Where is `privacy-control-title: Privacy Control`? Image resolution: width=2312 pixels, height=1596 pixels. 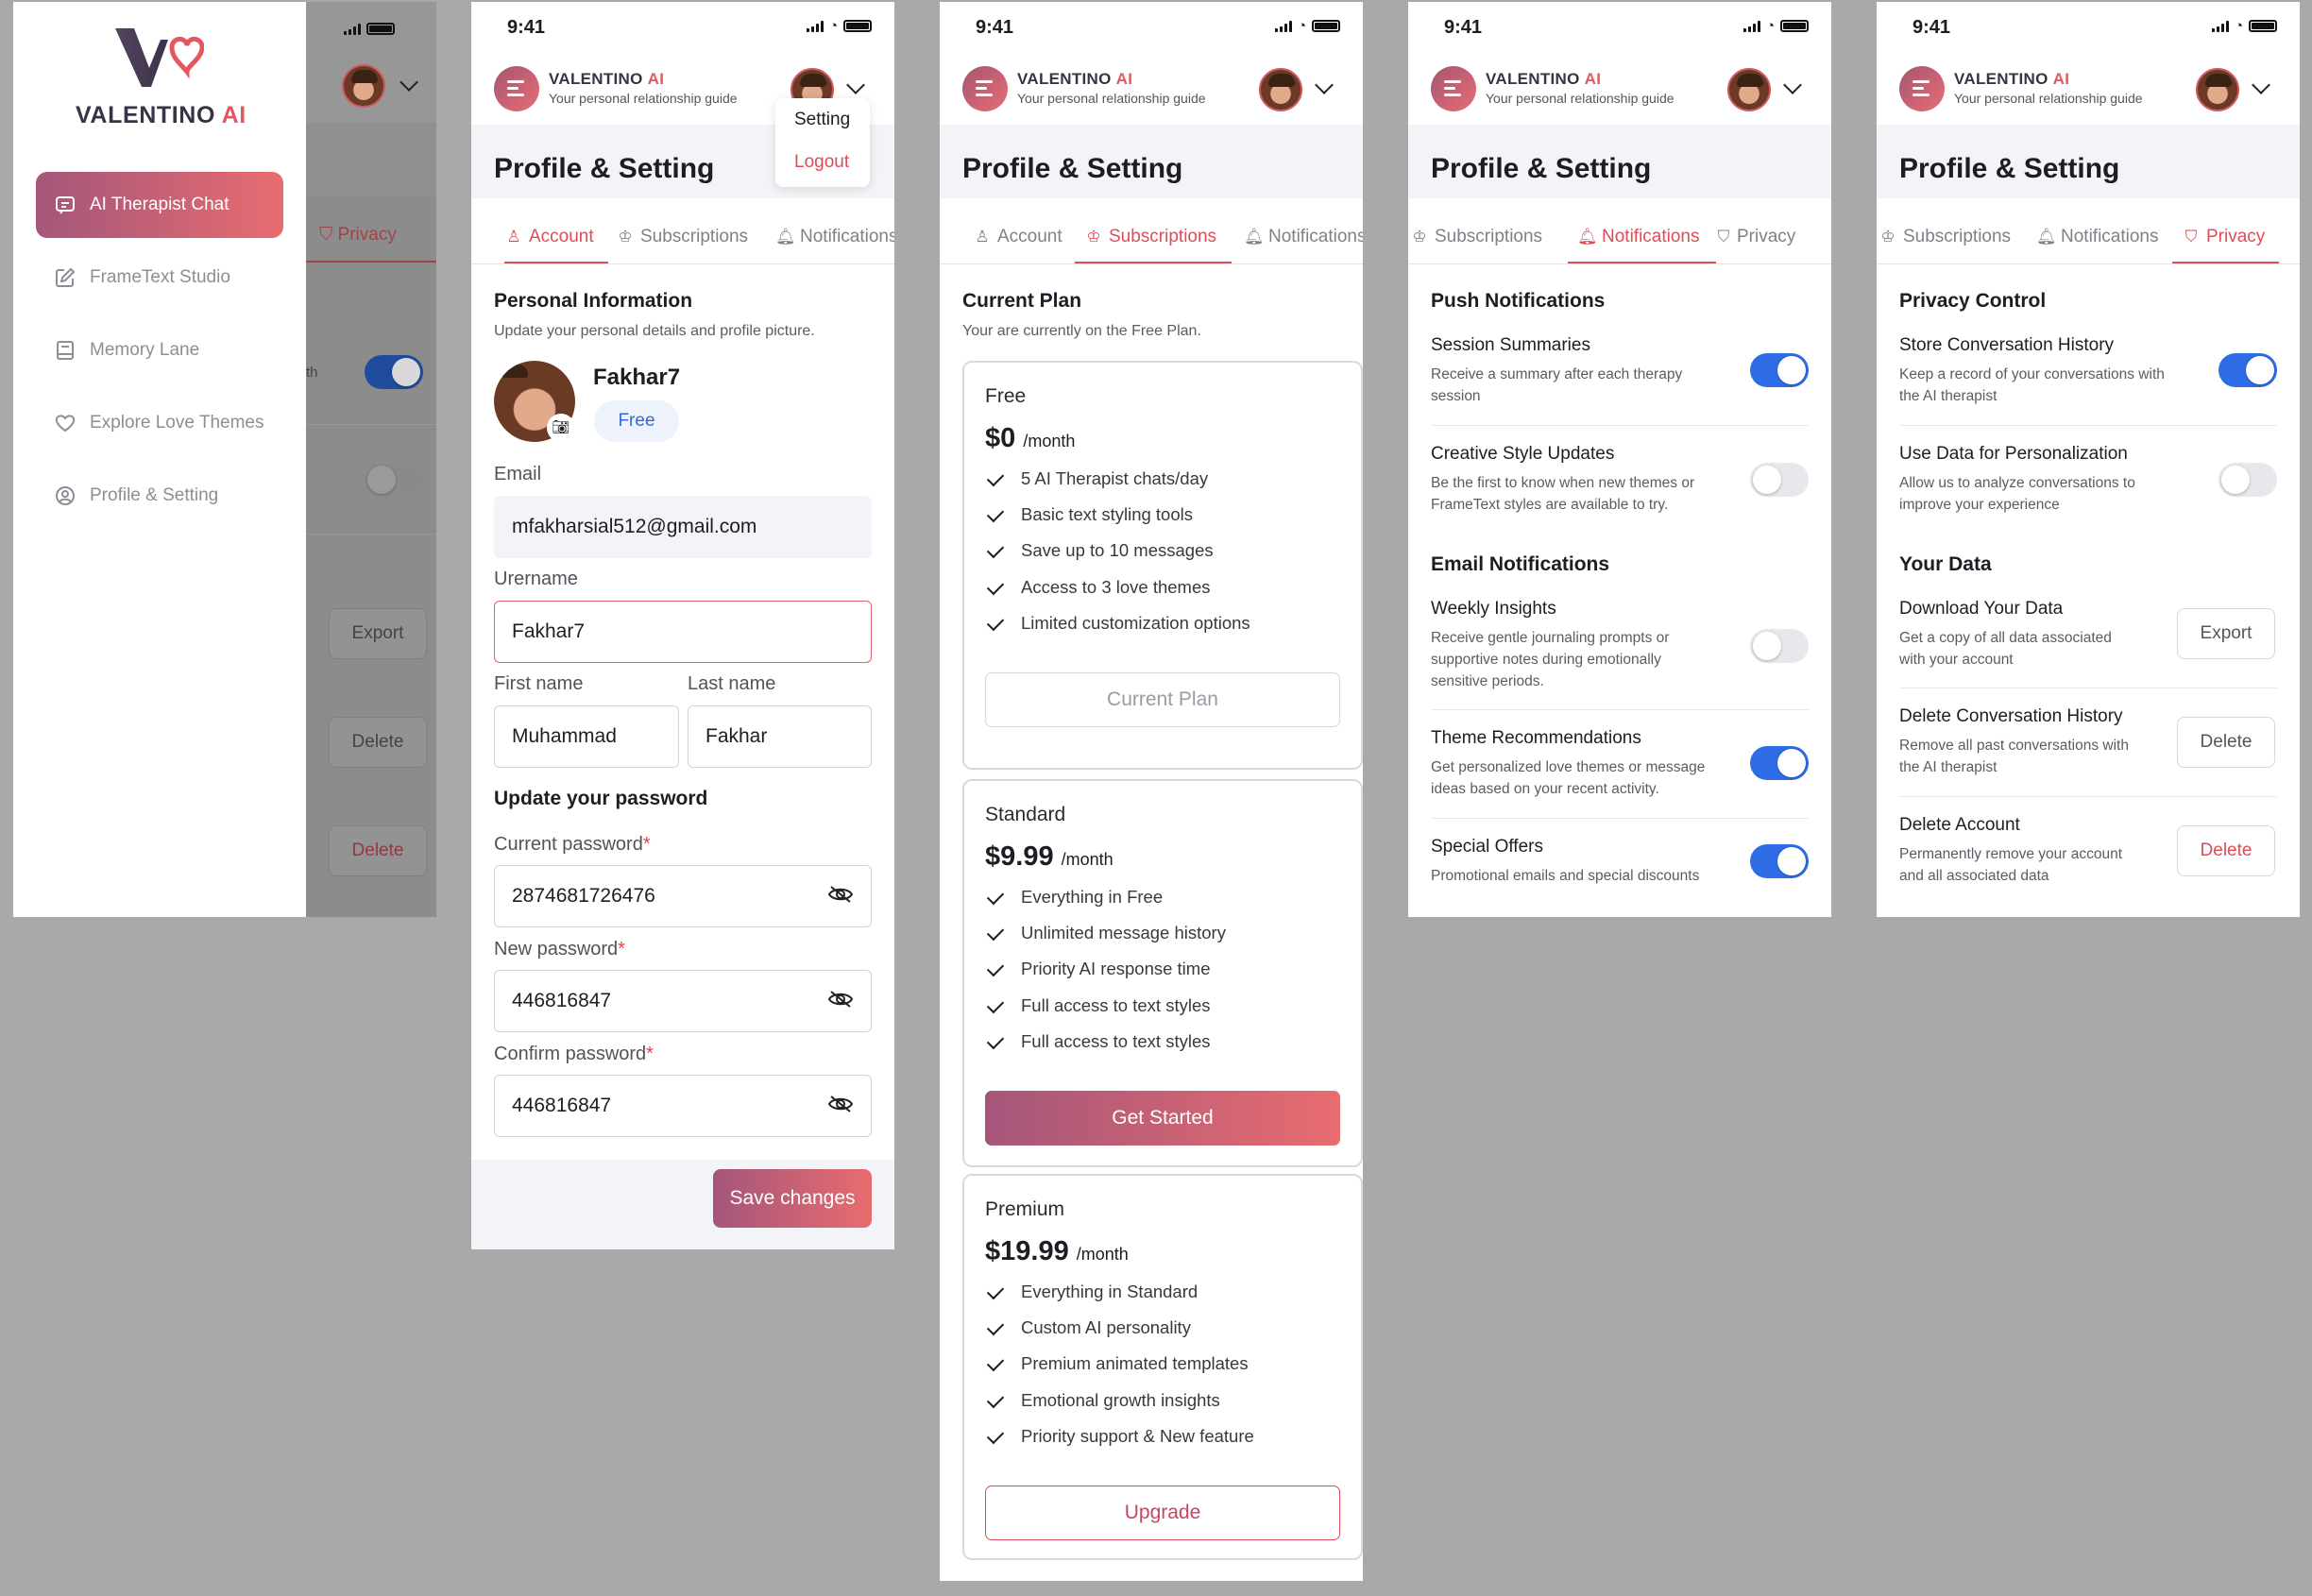
privacy-control-title: Privacy Control is located at coordinates (1973, 301).